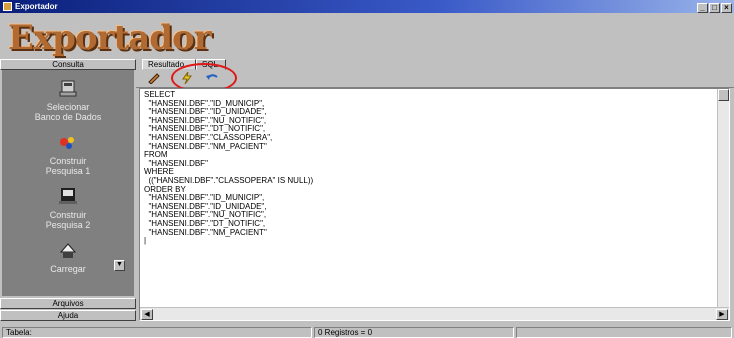 This screenshot has height=338, width=734. Describe the element at coordinates (68, 303) in the screenshot. I see `sidebar-tab-arquivos: Arquivos` at that location.